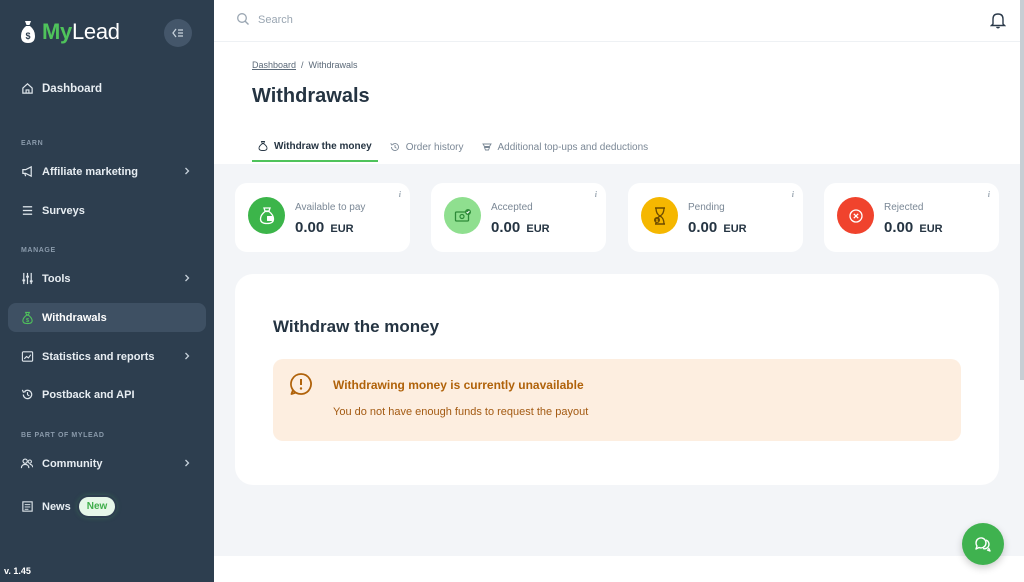 The image size is (1024, 582). I want to click on chat-button, so click(983, 544).